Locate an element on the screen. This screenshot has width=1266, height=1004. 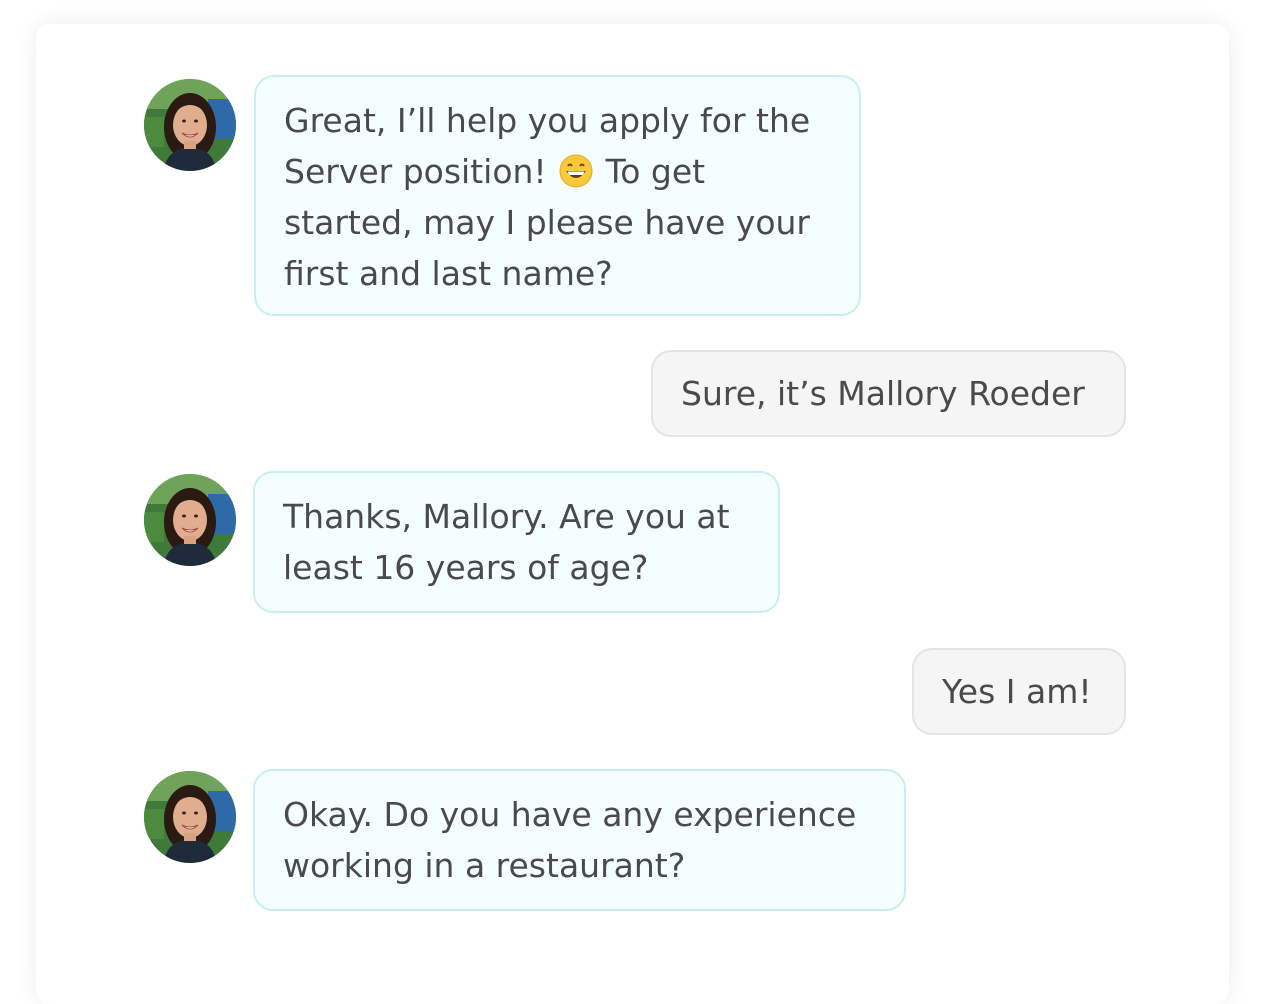
message-text: least 16 years of age? is located at coordinates (466, 567).